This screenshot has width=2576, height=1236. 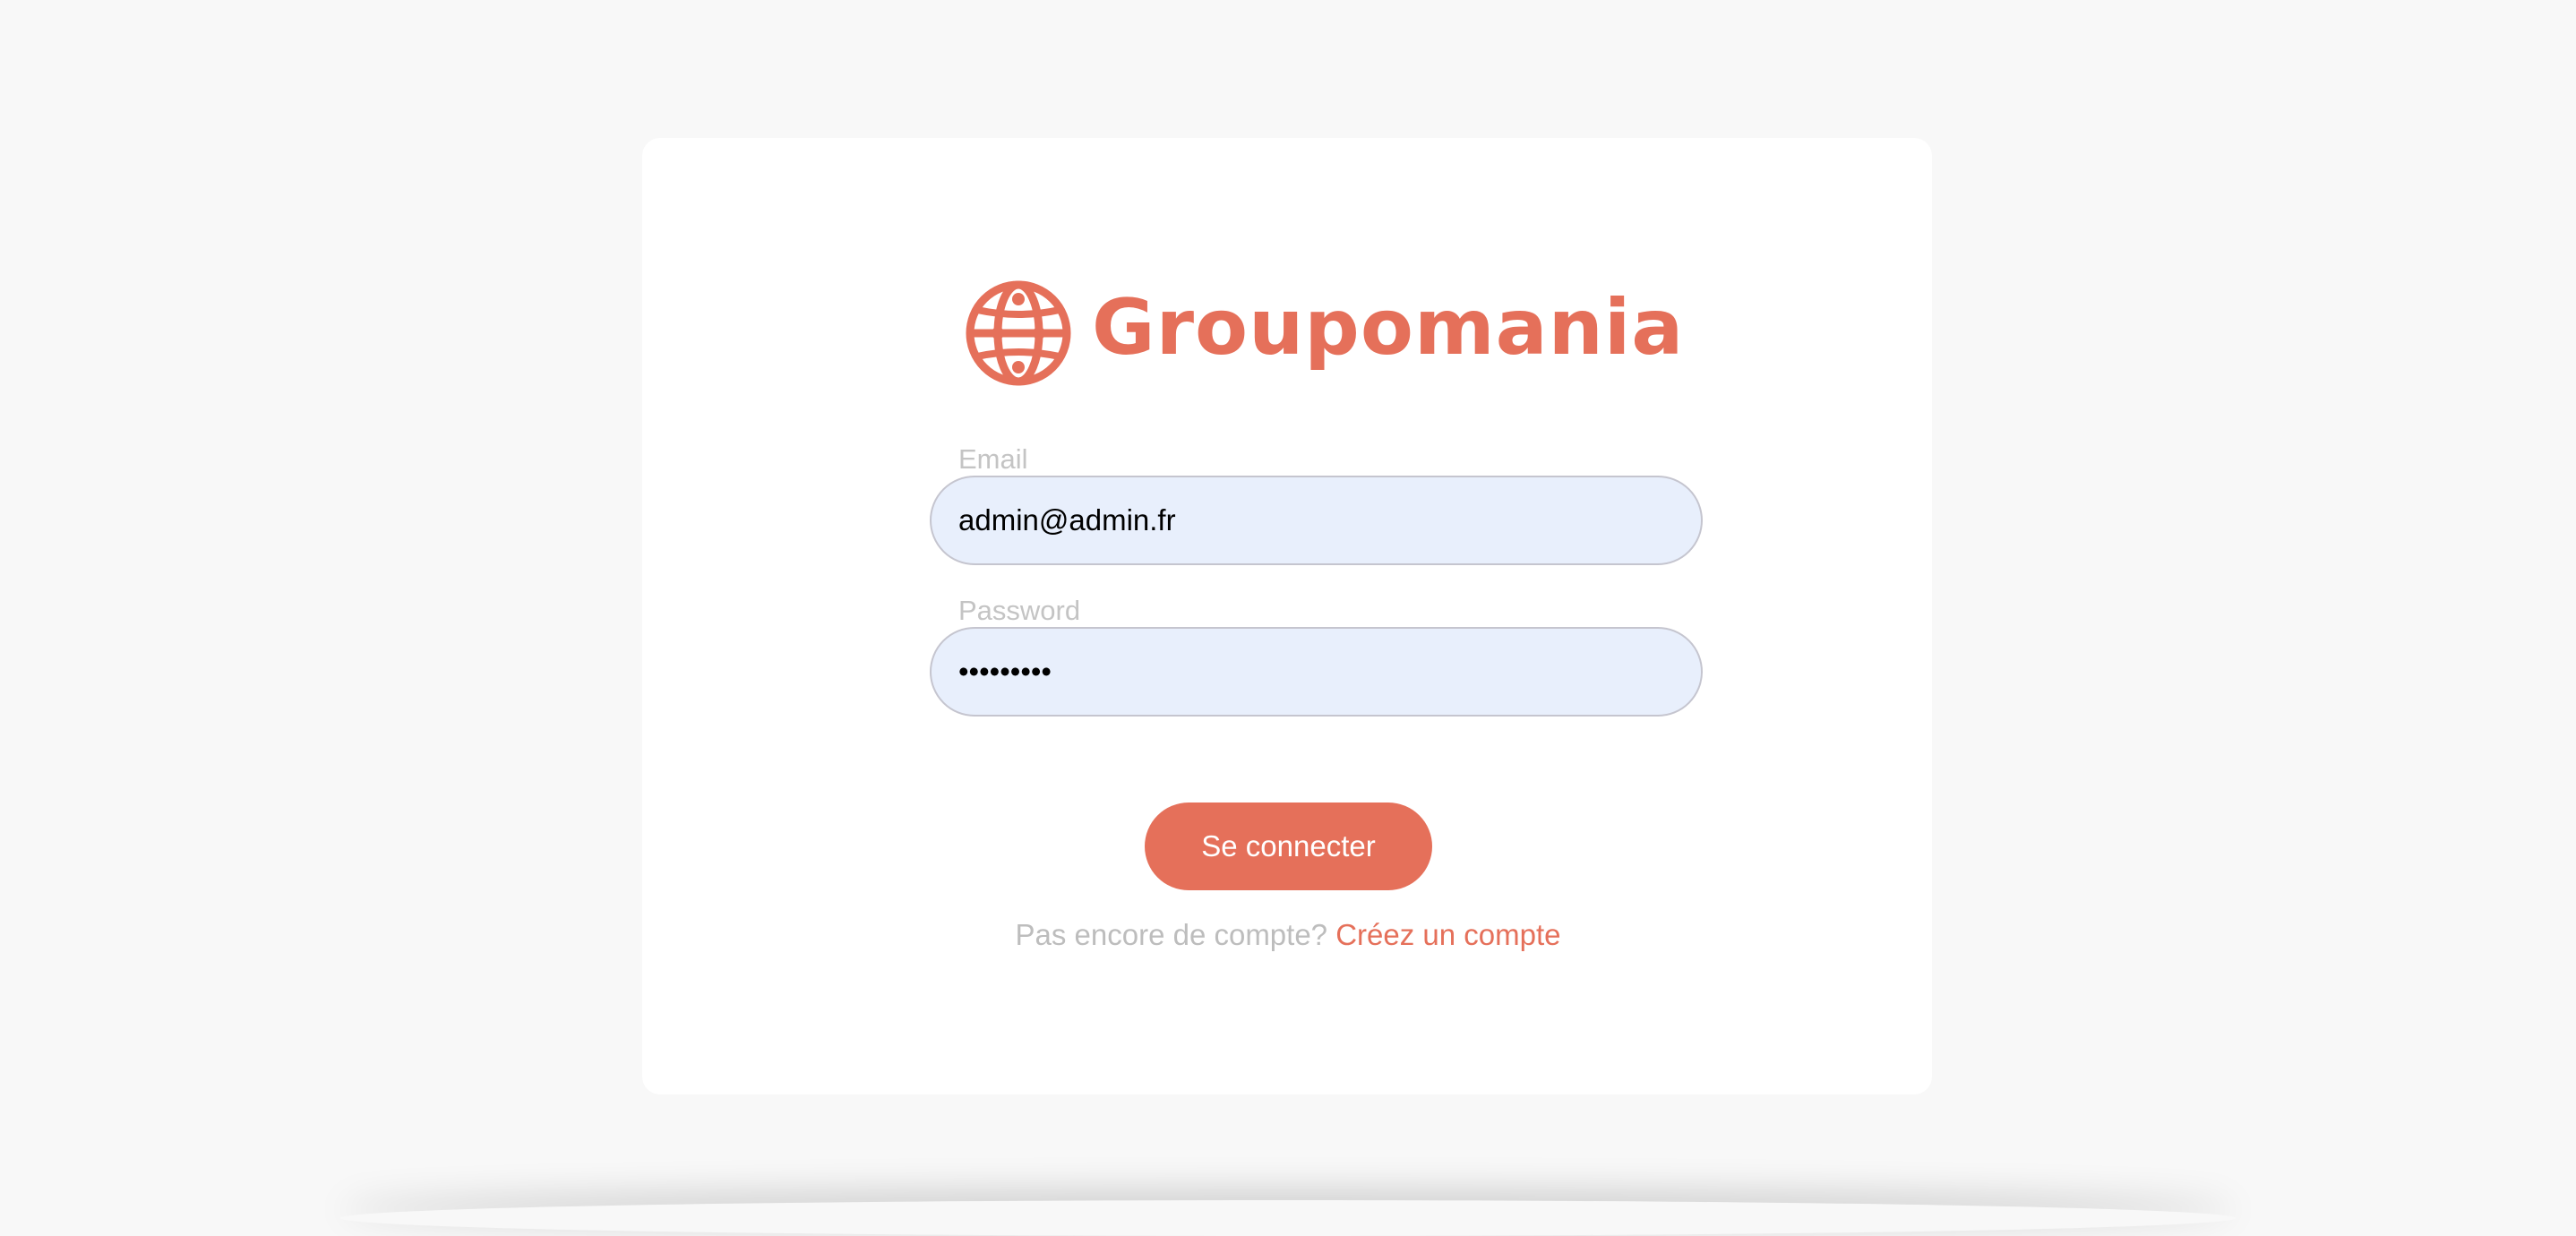 I want to click on brand-name: Groupomania, so click(x=1388, y=328).